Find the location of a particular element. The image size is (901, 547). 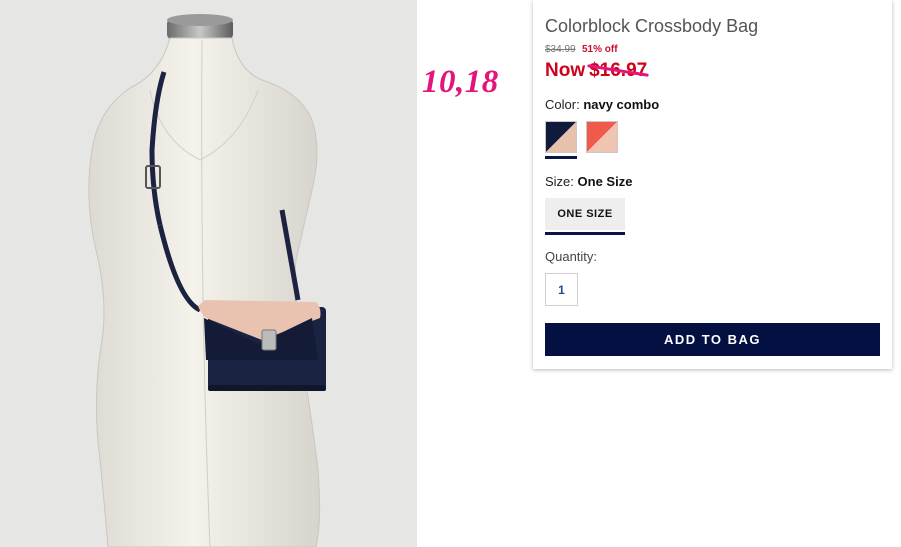

add-to-bag-button: ADD TO BAG is located at coordinates (712, 339).